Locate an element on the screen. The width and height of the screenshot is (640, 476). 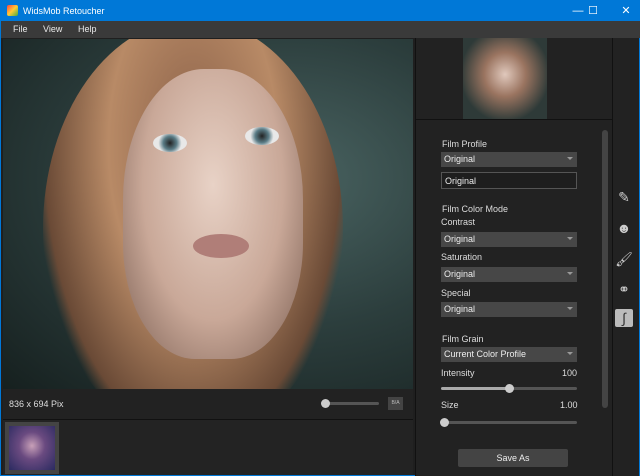
contrast-dropdown: Original is located at coordinates (509, 239).